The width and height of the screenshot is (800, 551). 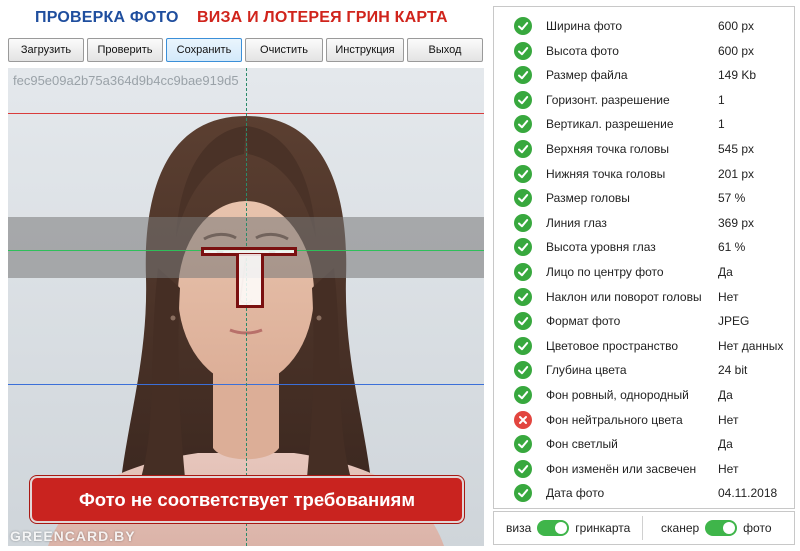 What do you see at coordinates (644, 75) in the screenshot?
I see `result-row: Размер файла 149 Kb` at bounding box center [644, 75].